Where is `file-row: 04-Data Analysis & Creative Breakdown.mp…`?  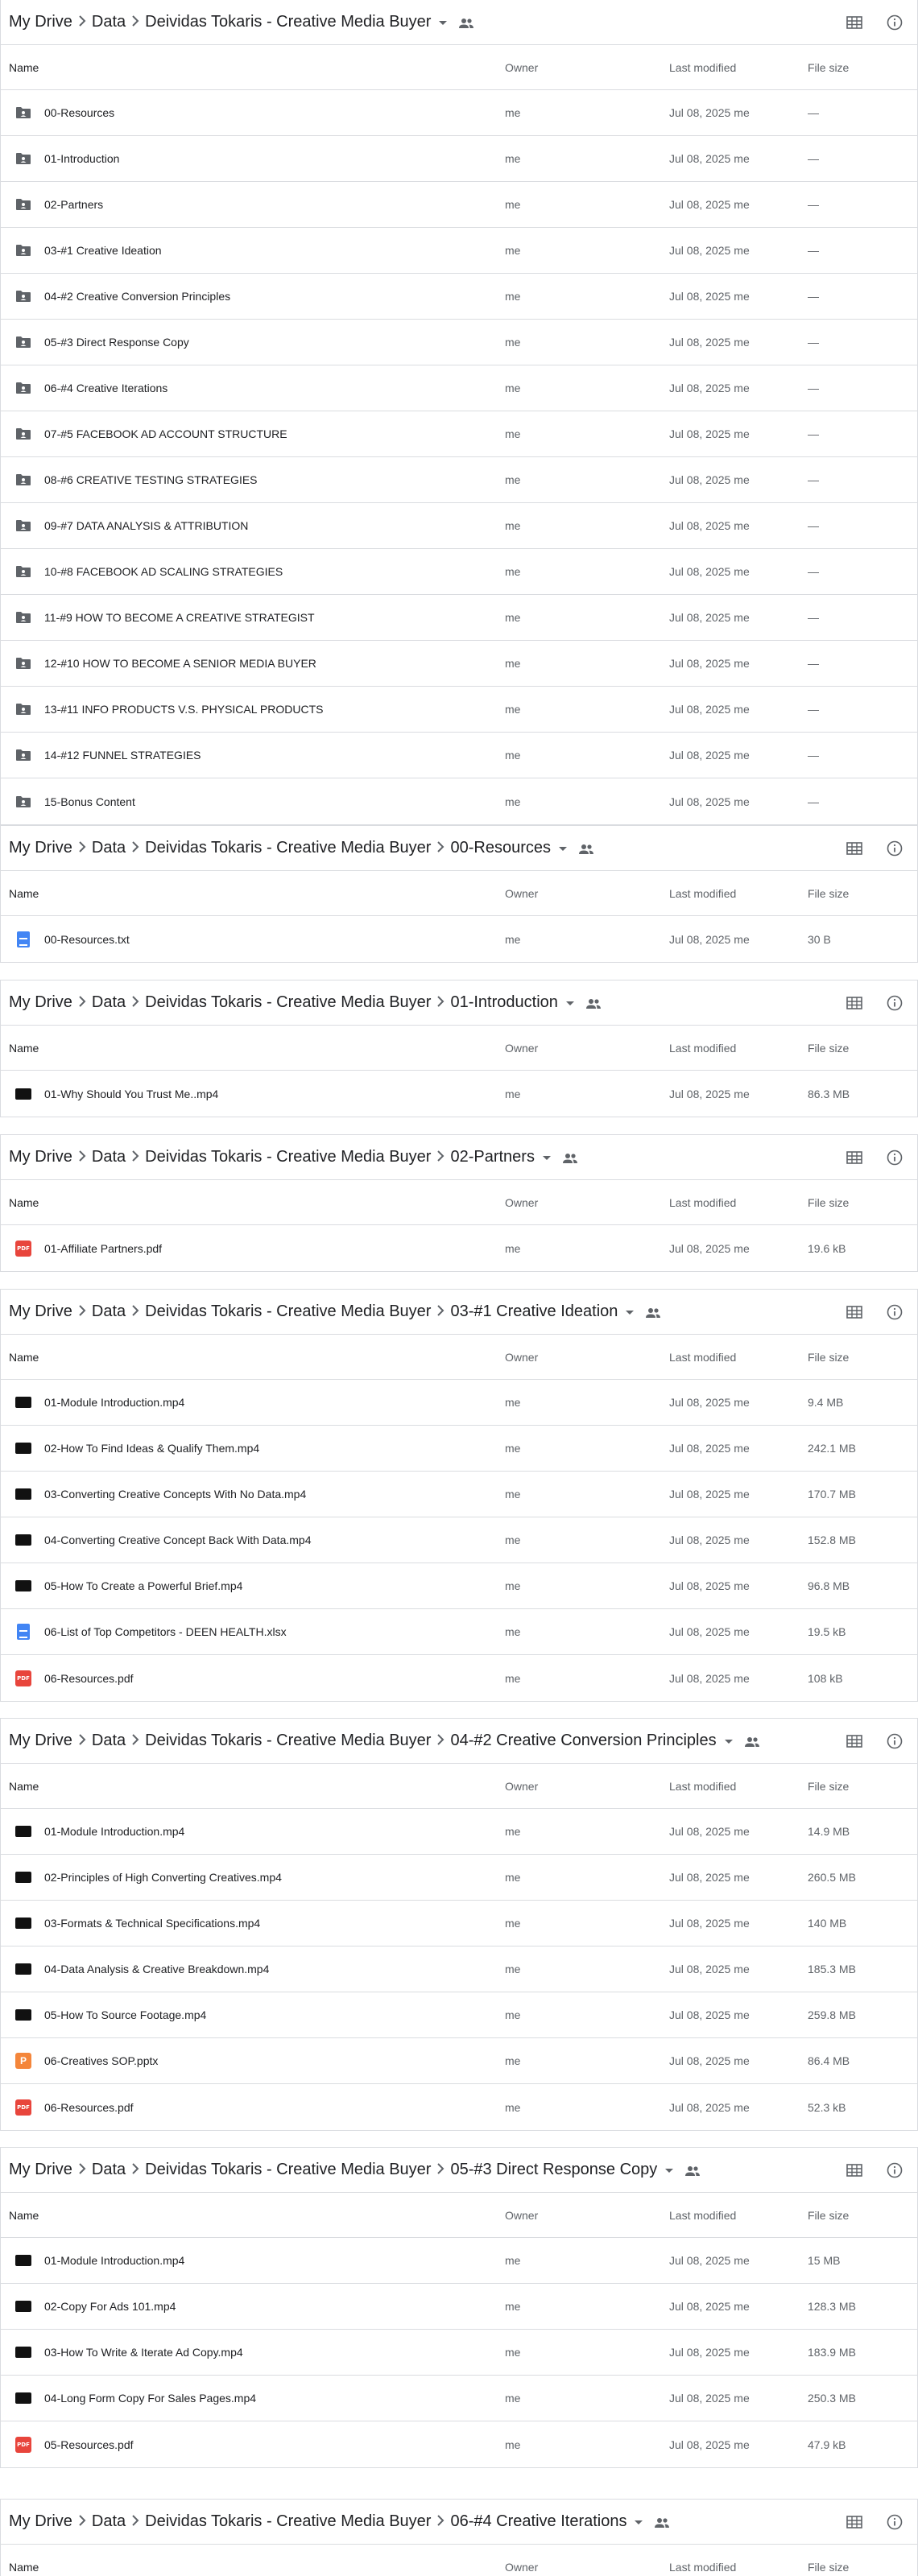 file-row: 04-Data Analysis & Creative Breakdown.mp… is located at coordinates (459, 1969).